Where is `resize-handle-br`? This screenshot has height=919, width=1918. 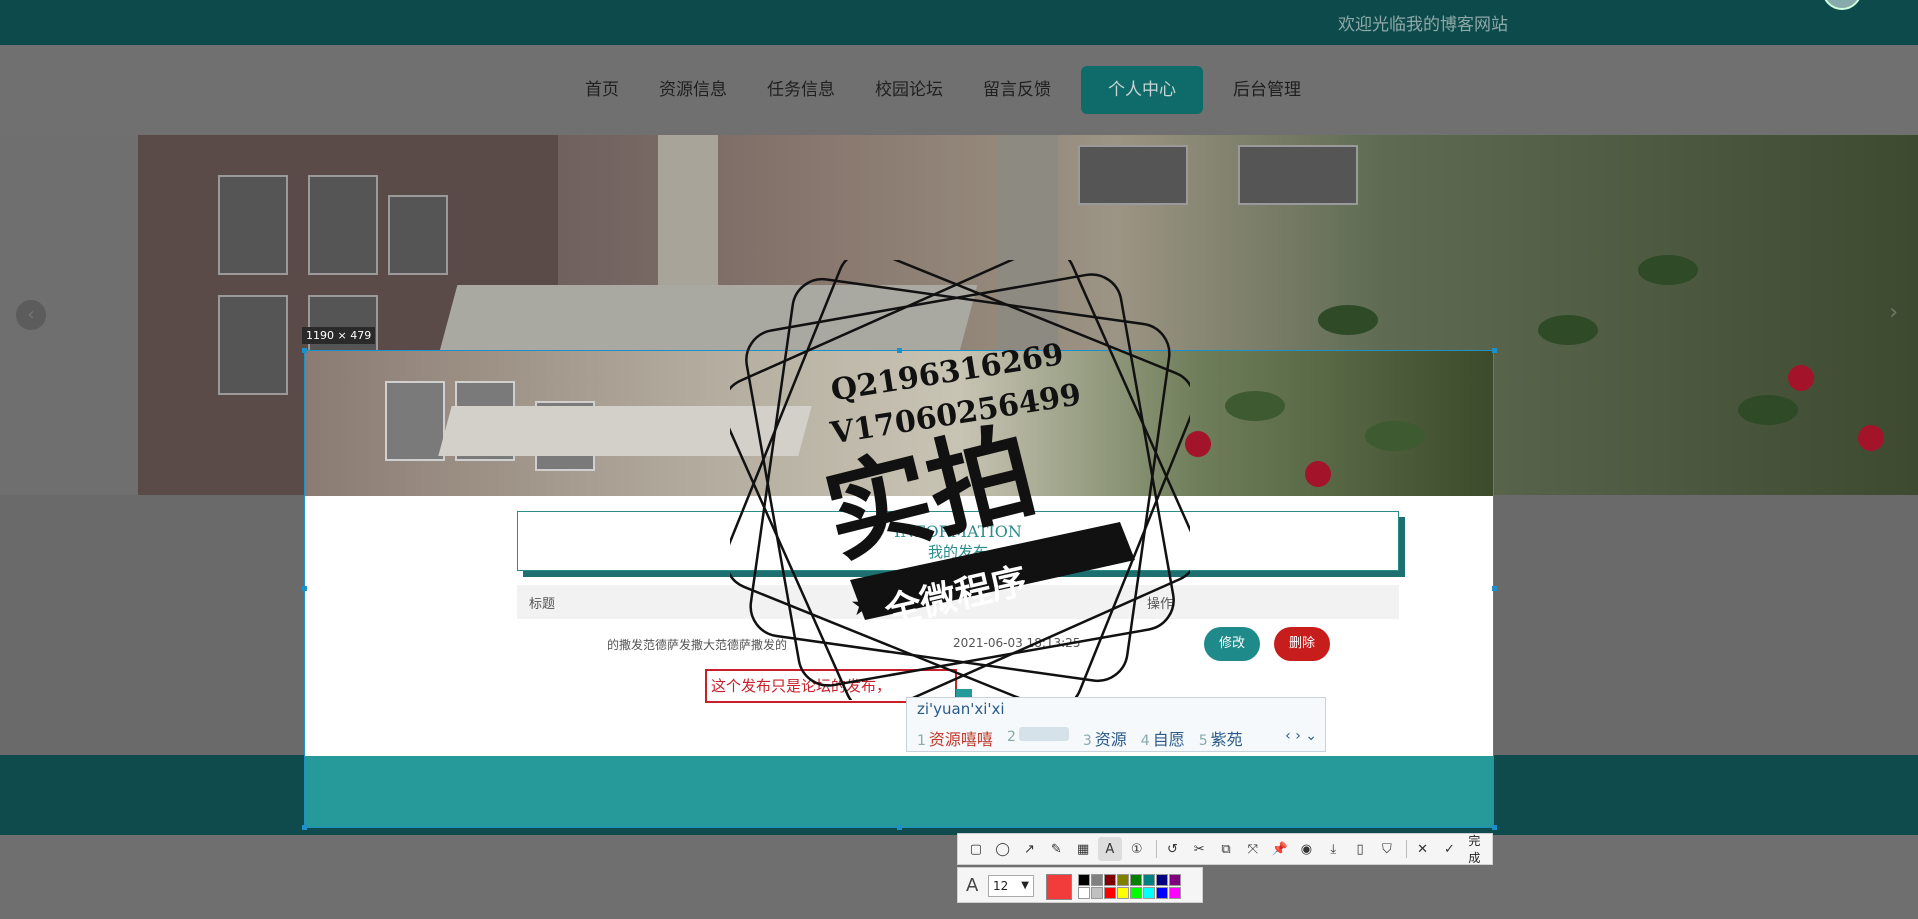 resize-handle-br is located at coordinates (1494, 827).